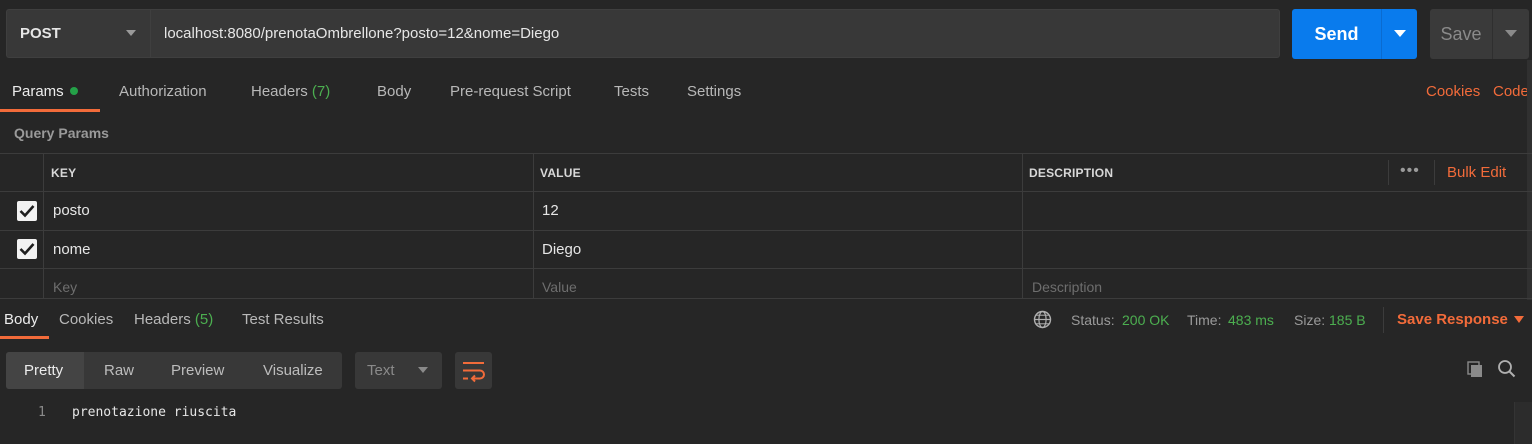  What do you see at coordinates (71, 210) in the screenshot?
I see `param-key: posto` at bounding box center [71, 210].